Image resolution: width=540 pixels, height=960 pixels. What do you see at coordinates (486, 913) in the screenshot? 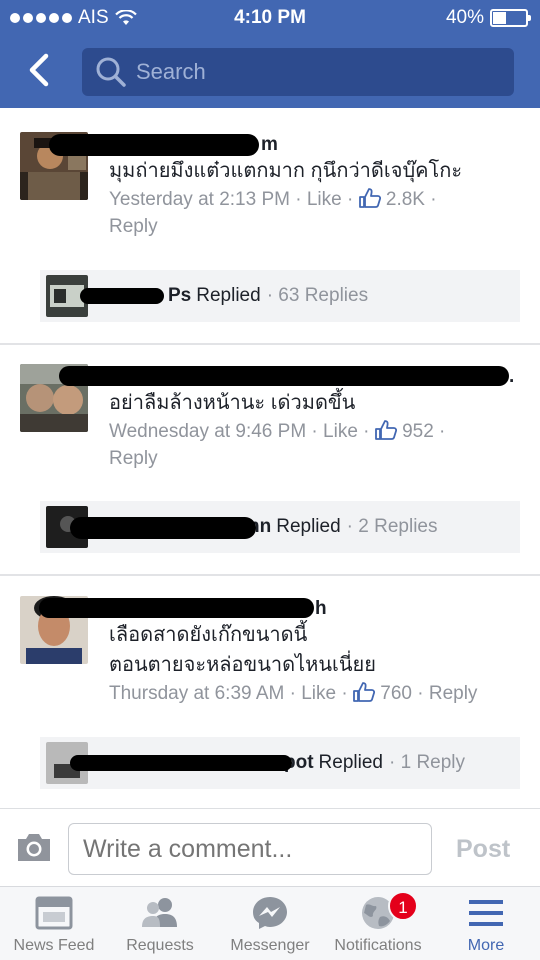
I see `menu-icon` at bounding box center [486, 913].